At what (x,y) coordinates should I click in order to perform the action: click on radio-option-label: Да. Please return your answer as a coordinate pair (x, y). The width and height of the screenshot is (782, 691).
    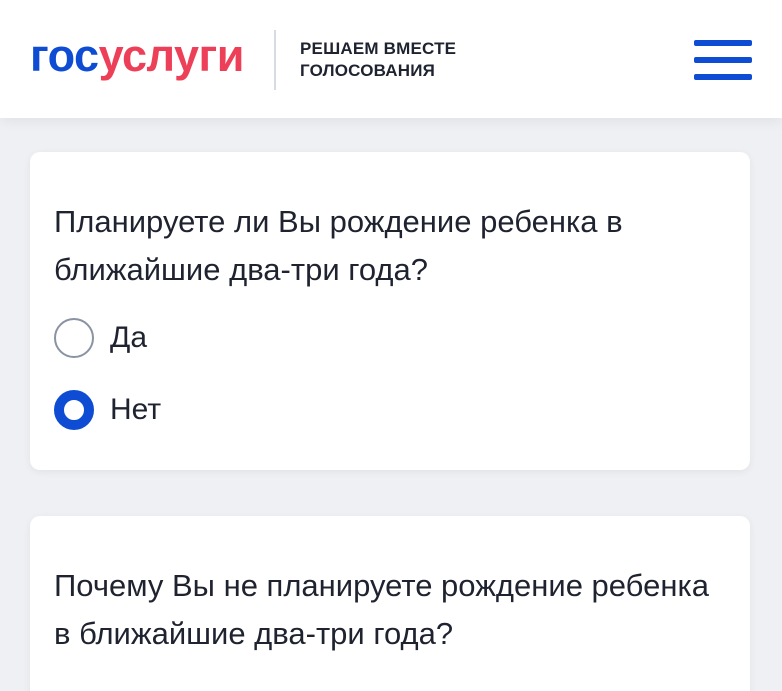
    Looking at the image, I should click on (129, 337).